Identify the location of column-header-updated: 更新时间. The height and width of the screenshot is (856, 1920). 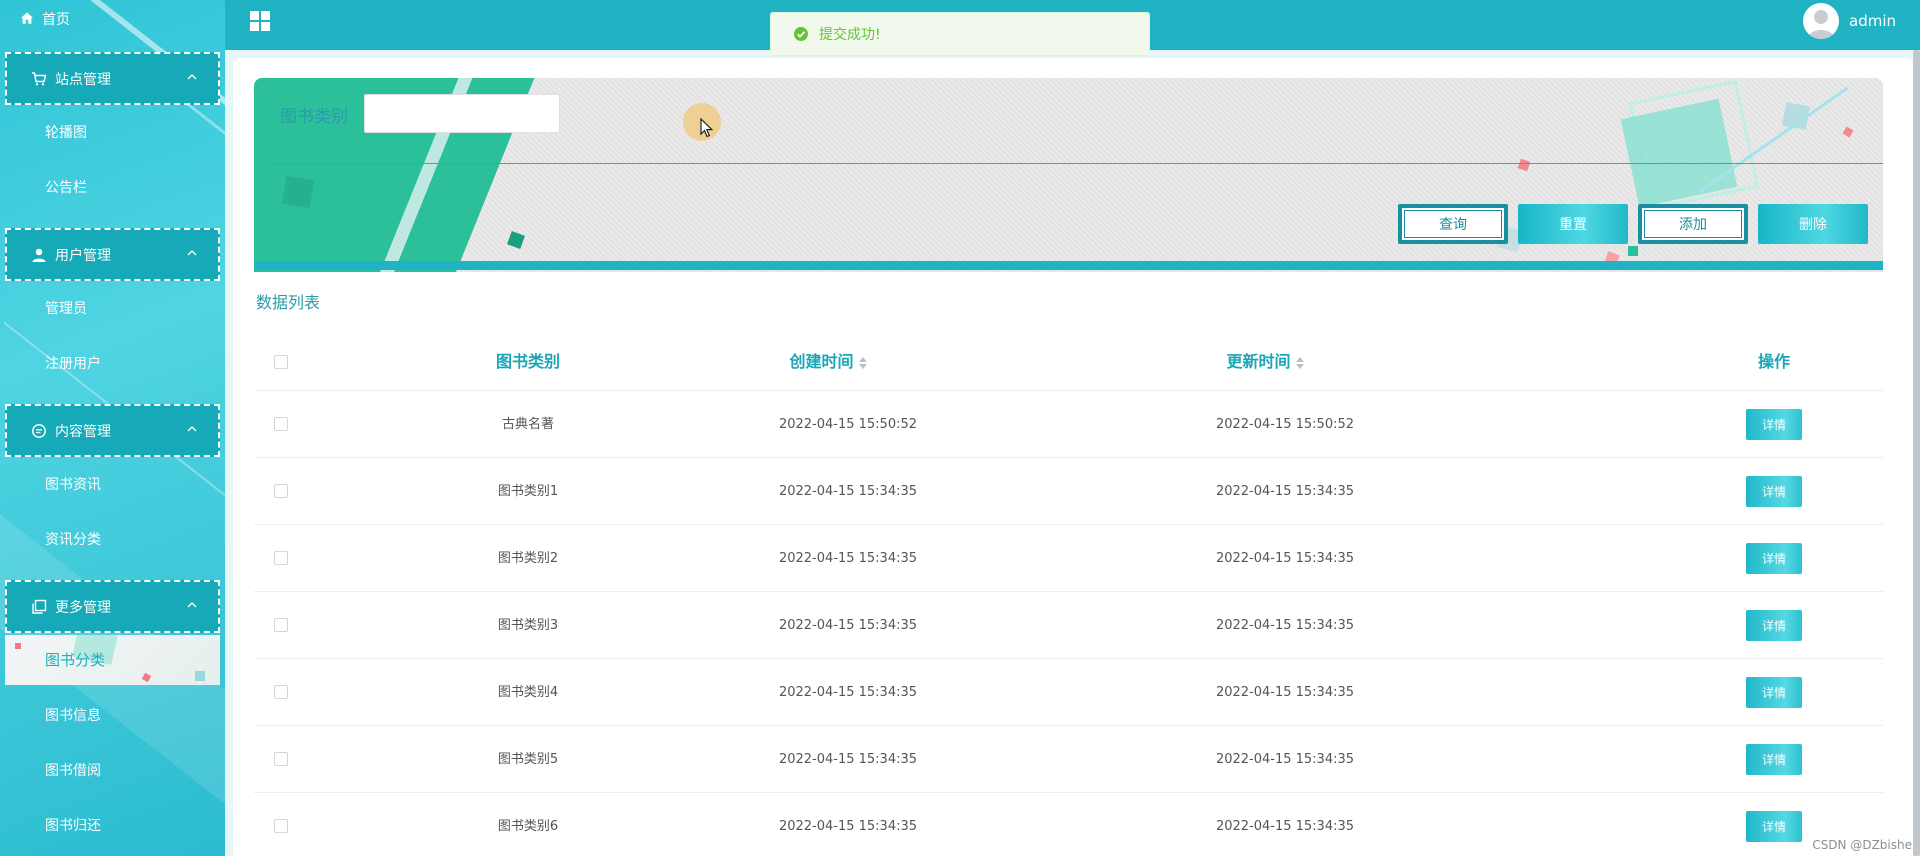
(1265, 362).